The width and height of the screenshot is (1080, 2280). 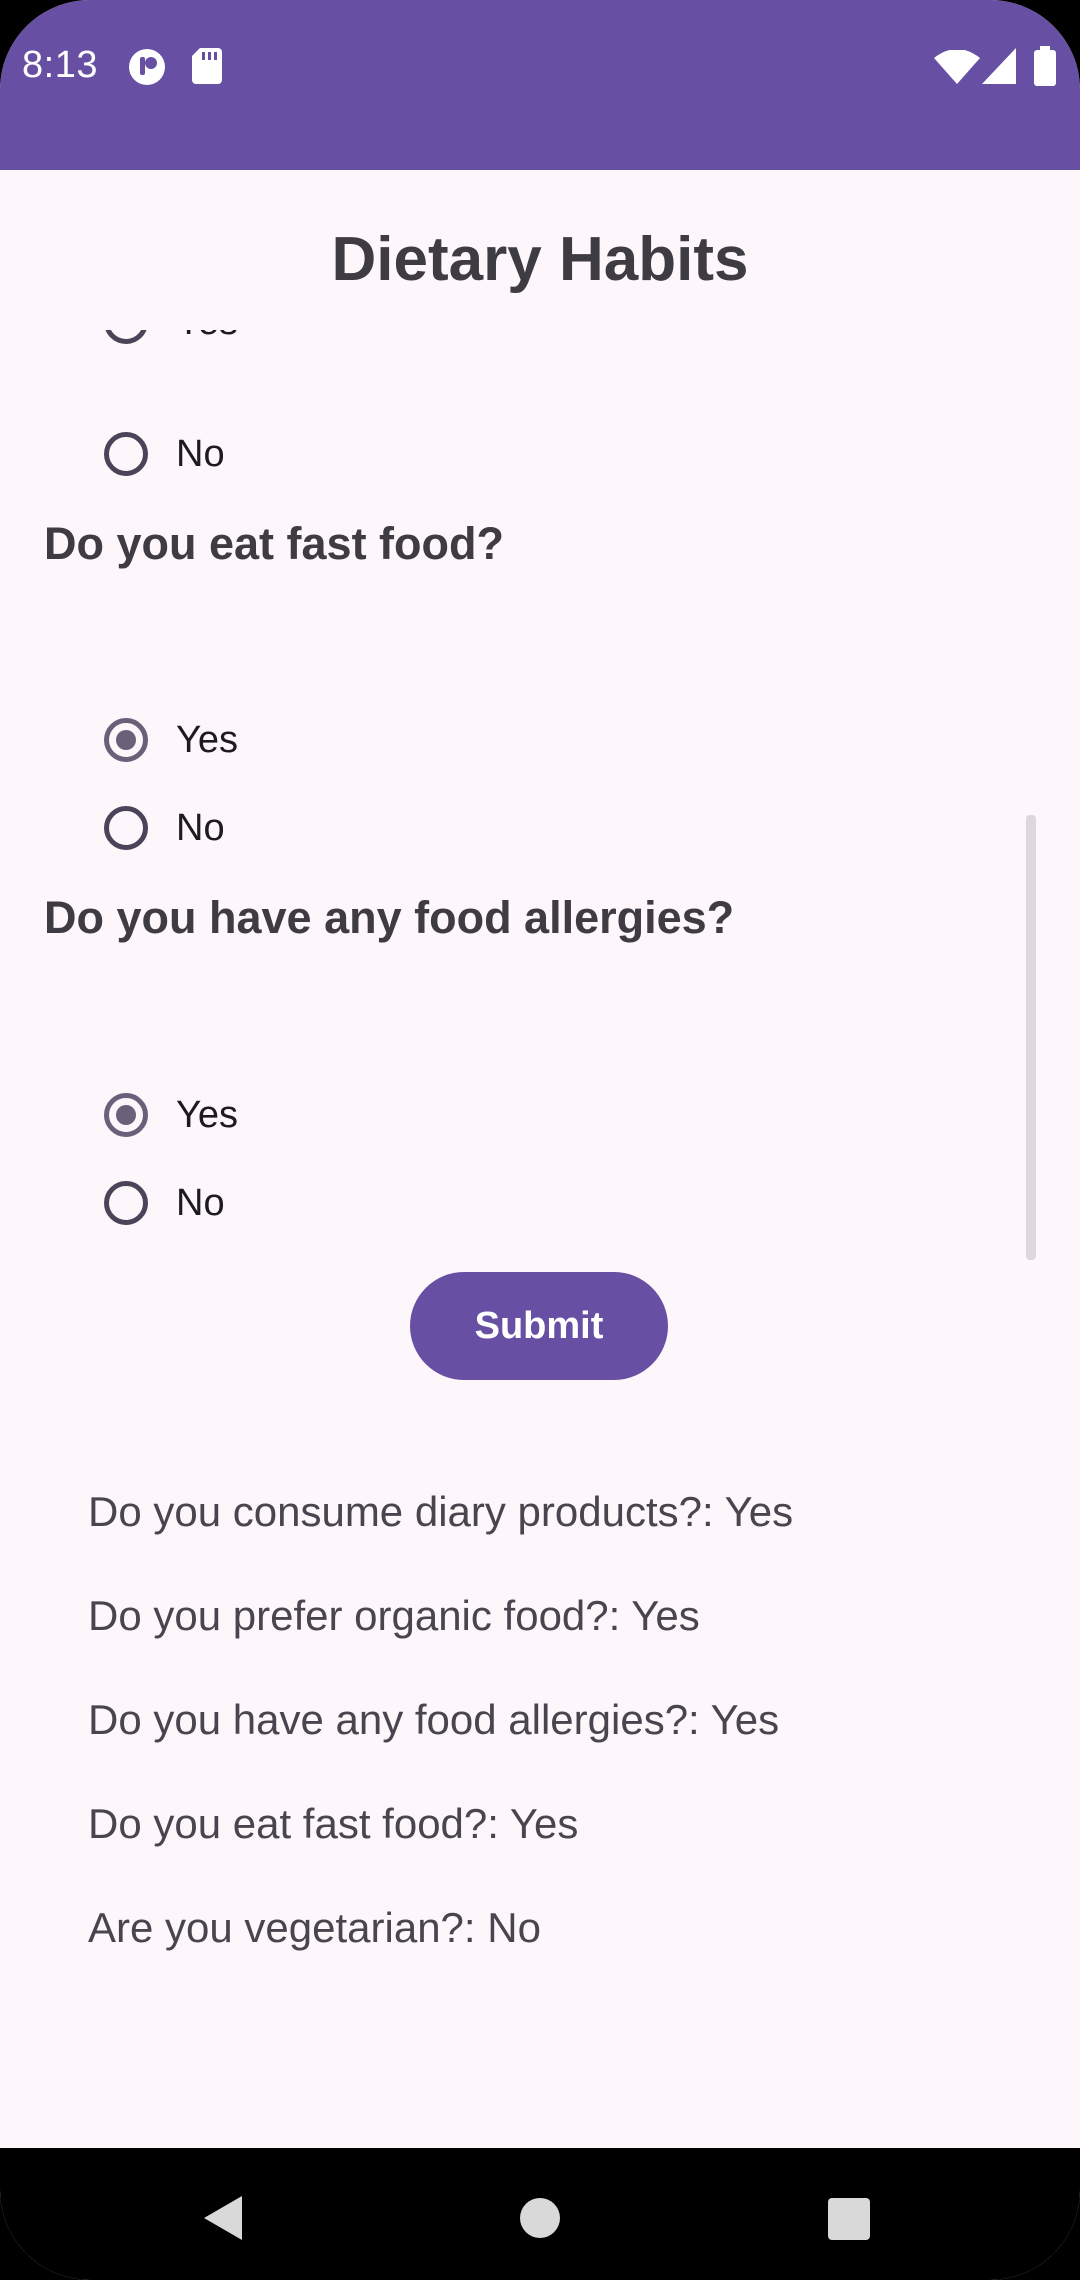 What do you see at coordinates (147, 67) in the screenshot?
I see `notification-app-icon` at bounding box center [147, 67].